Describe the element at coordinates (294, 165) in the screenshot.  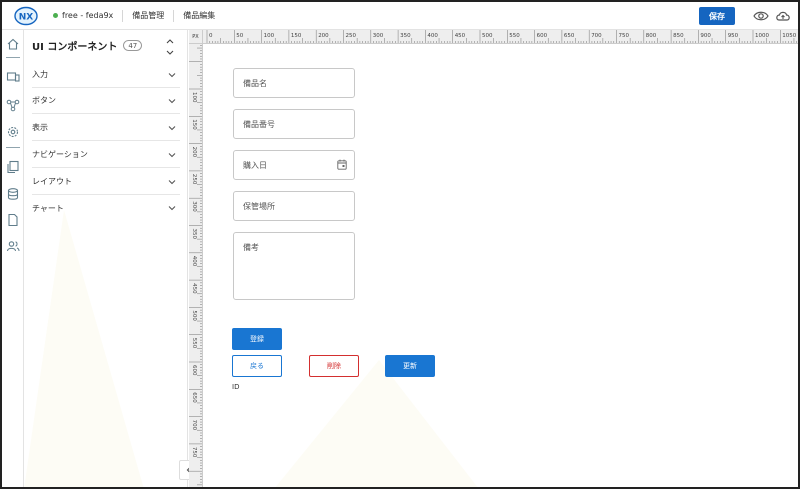
I see `purchase-date-input: 購入日` at that location.